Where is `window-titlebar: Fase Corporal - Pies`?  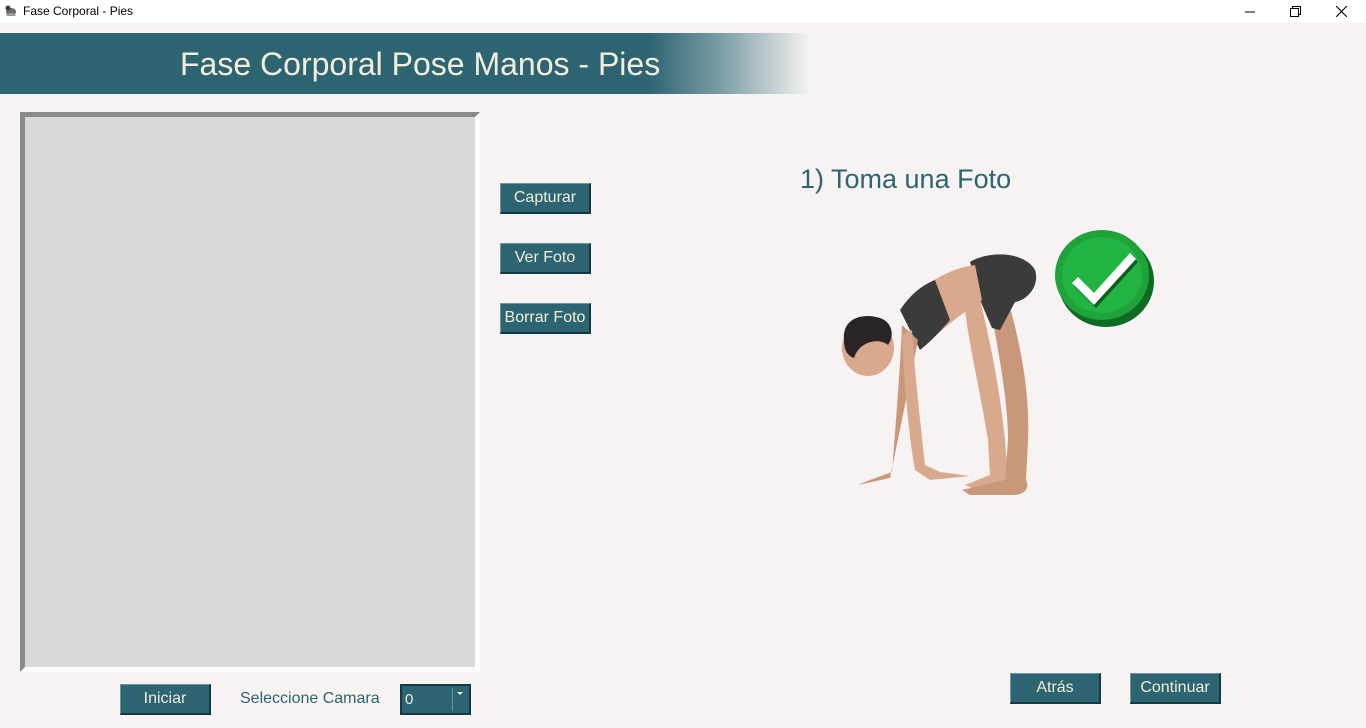
window-titlebar: Fase Corporal - Pies is located at coordinates (683, 11).